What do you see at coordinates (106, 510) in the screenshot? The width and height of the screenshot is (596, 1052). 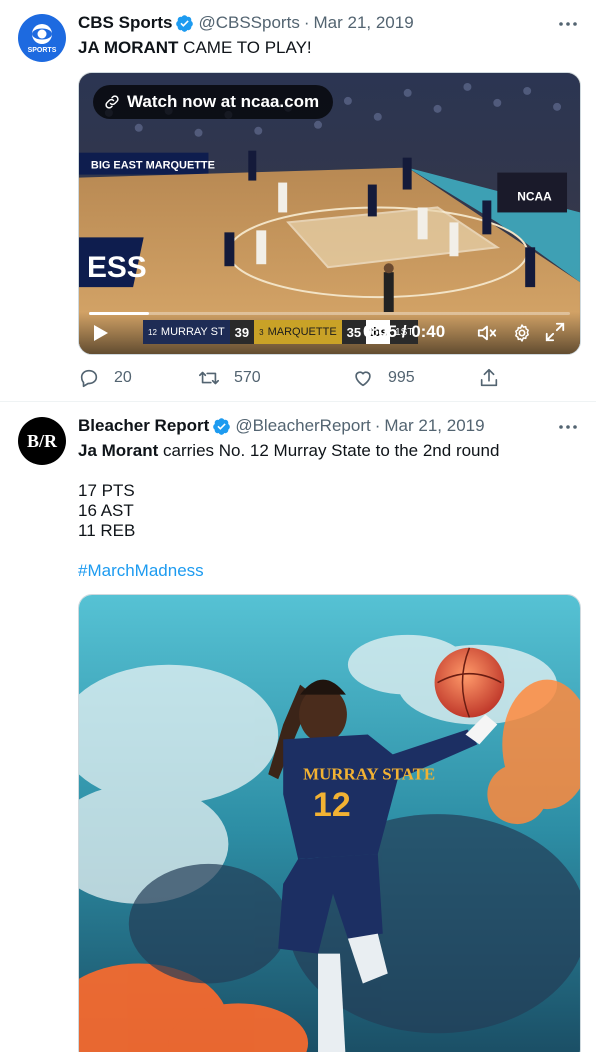 I see `stat-line: 16 AST` at bounding box center [106, 510].